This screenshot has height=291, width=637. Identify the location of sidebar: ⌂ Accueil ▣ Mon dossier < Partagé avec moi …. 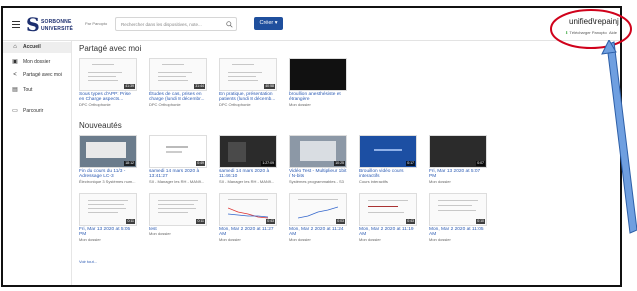
(37, 163).